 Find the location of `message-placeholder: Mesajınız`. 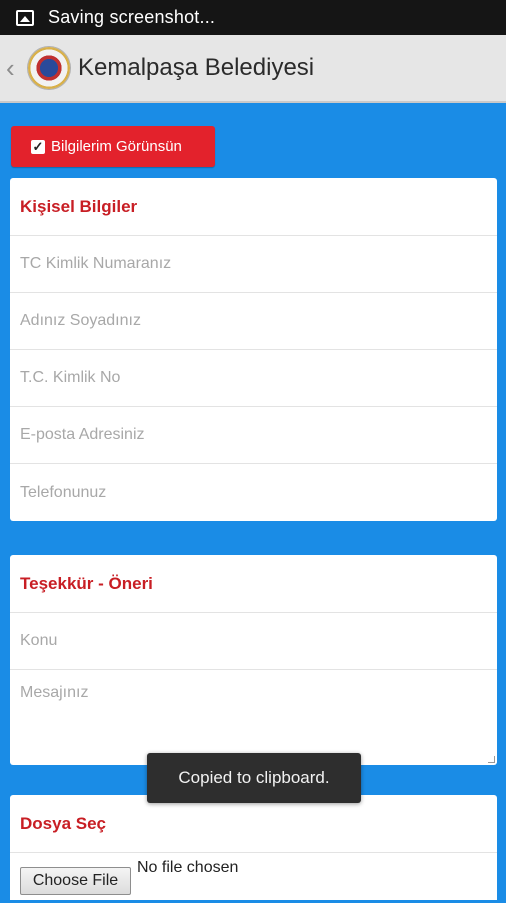

message-placeholder: Mesajınız is located at coordinates (54, 692).